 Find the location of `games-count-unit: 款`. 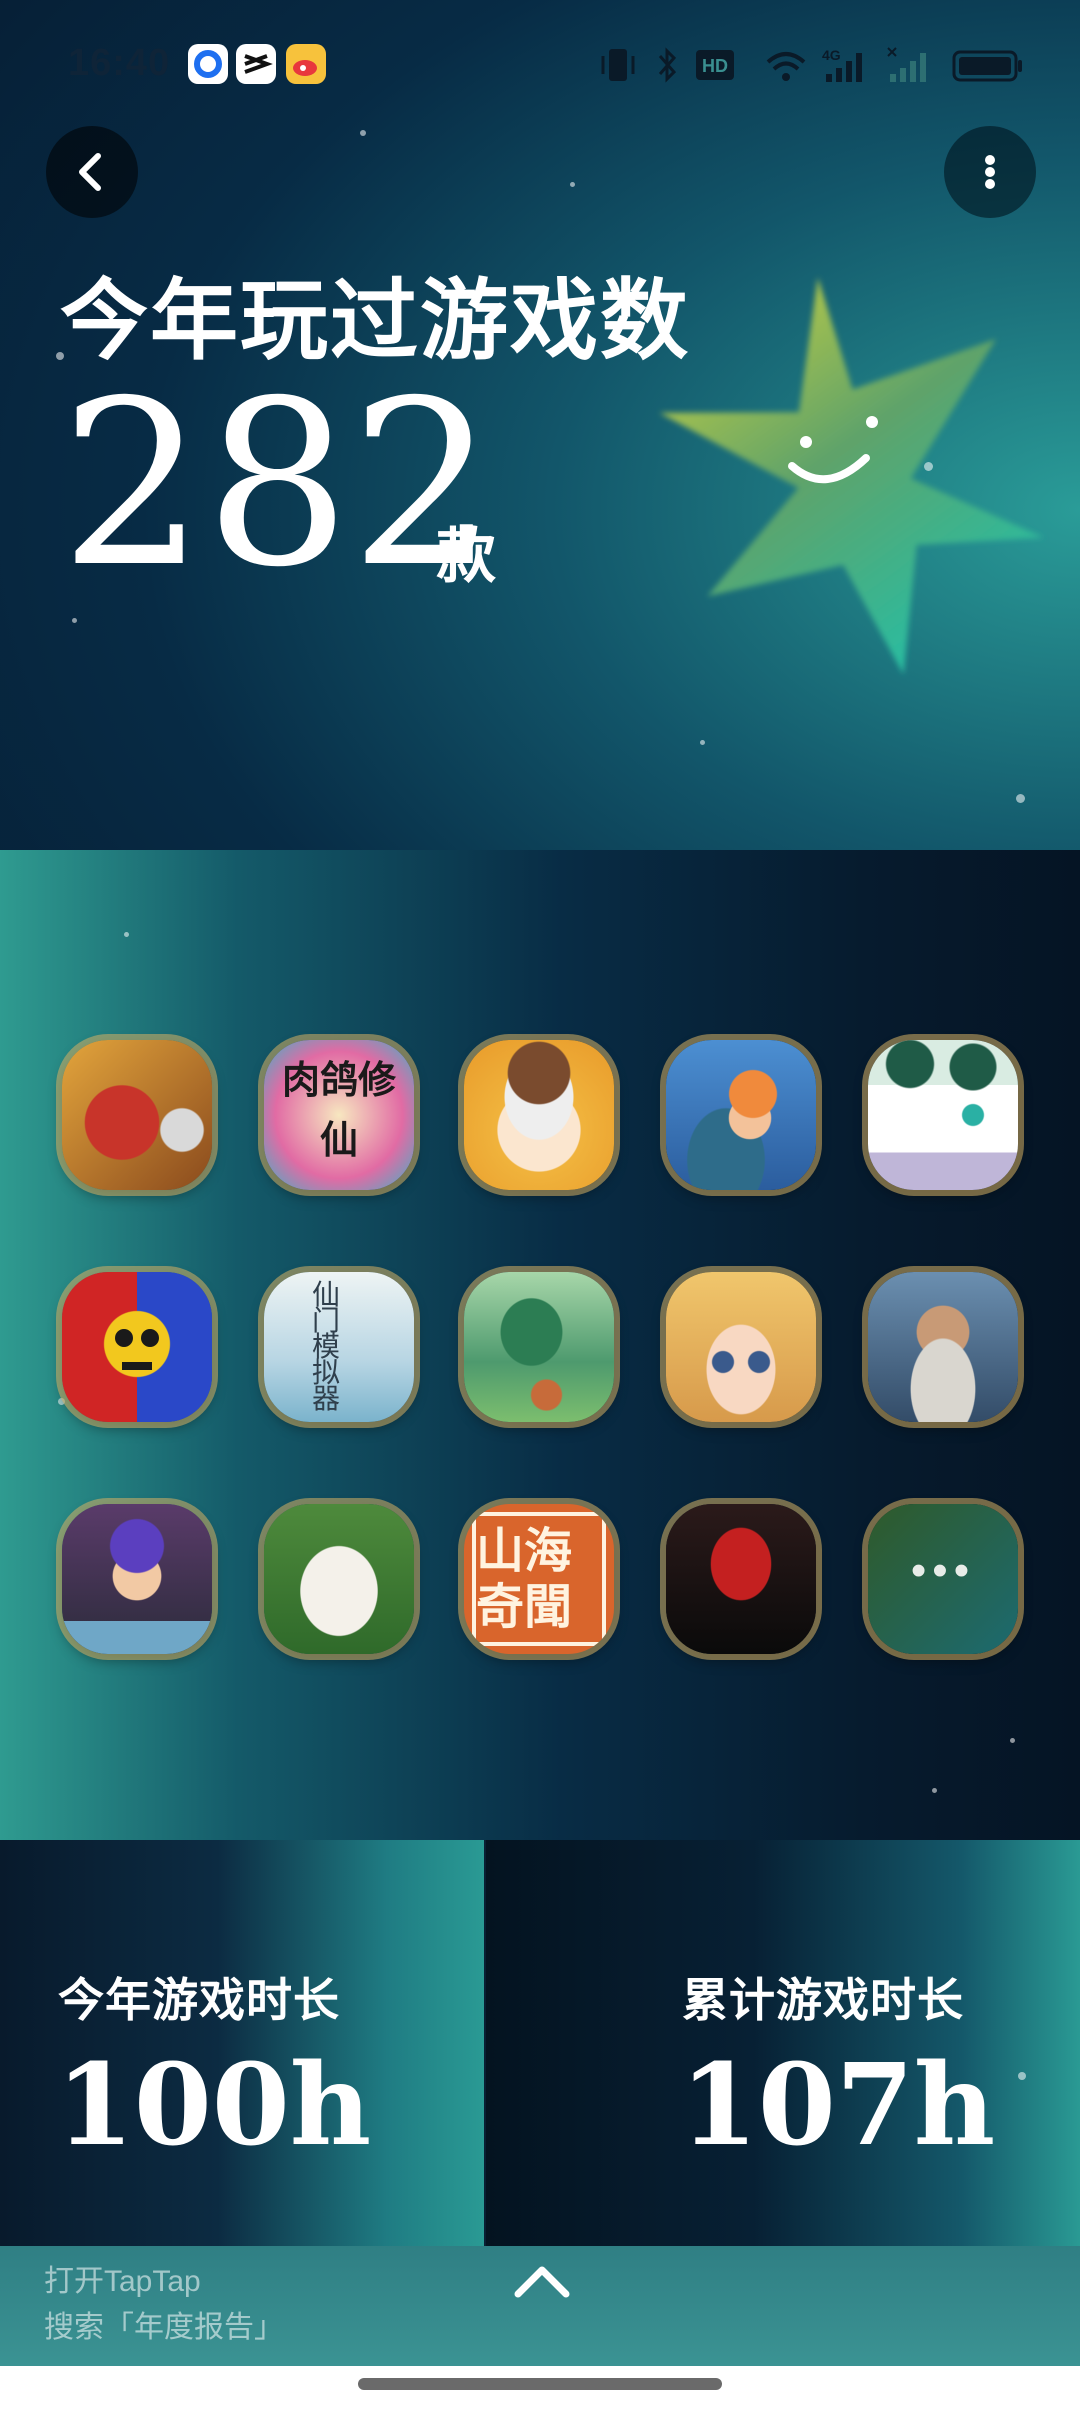

games-count-unit: 款 is located at coordinates (466, 556).